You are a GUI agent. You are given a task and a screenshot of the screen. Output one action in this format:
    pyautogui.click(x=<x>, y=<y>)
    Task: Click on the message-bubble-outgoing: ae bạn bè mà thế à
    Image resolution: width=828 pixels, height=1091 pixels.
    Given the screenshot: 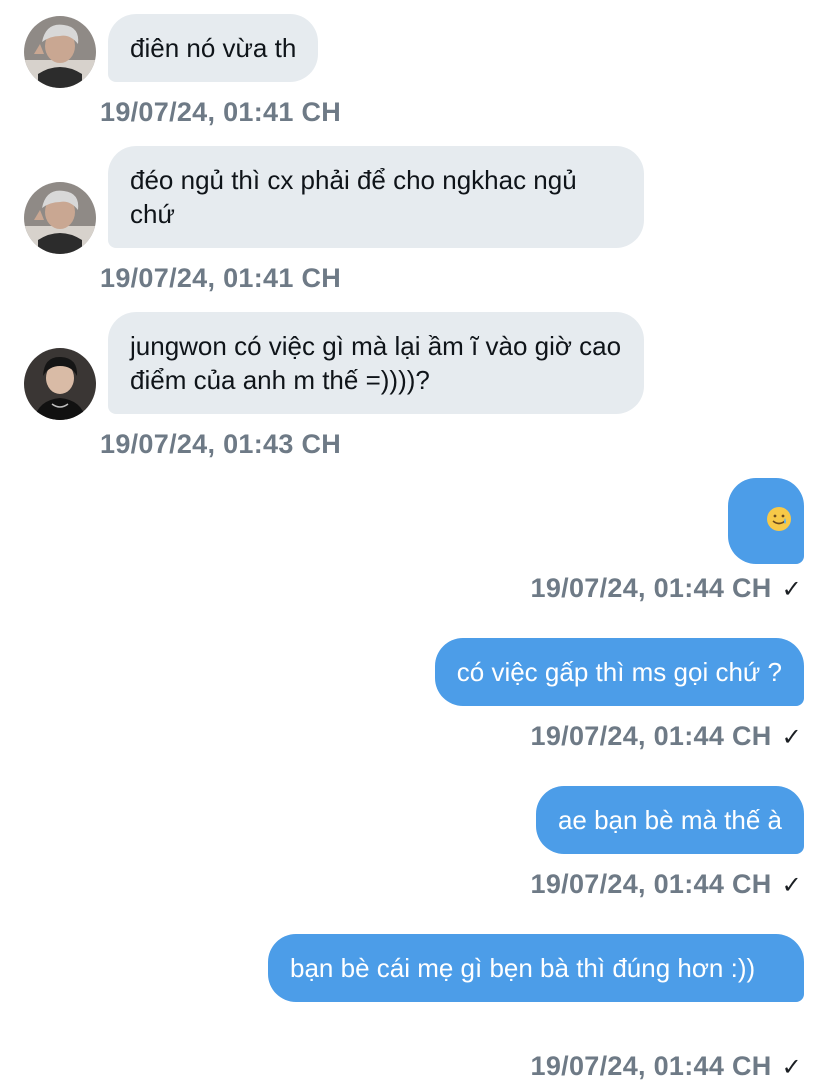 What is the action you would take?
    pyautogui.click(x=669, y=820)
    